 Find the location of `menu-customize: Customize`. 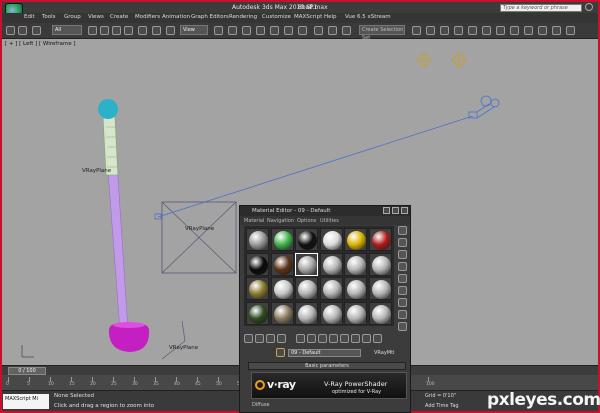

menu-customize: Customize is located at coordinates (276, 17).